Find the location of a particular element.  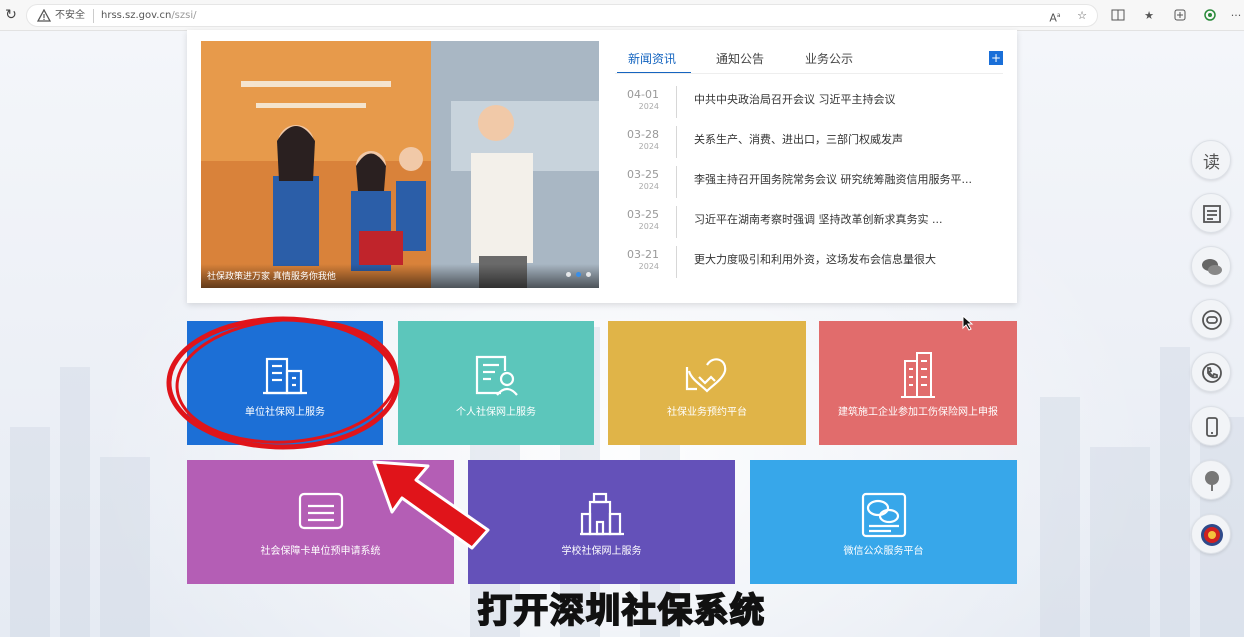

tile-personal-social-security: 个人社保网上服务 is located at coordinates (496, 383).